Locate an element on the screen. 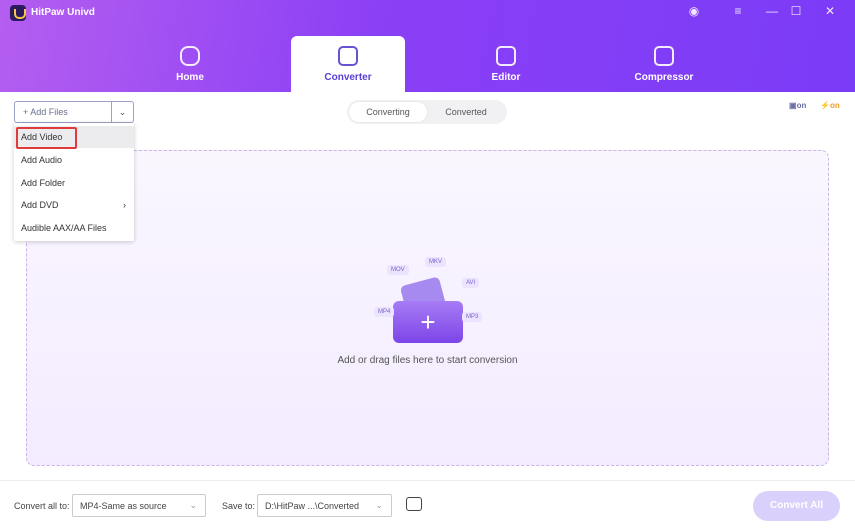 This screenshot has height=528, width=855. app-title: HitPaw Univd is located at coordinates (63, 12).